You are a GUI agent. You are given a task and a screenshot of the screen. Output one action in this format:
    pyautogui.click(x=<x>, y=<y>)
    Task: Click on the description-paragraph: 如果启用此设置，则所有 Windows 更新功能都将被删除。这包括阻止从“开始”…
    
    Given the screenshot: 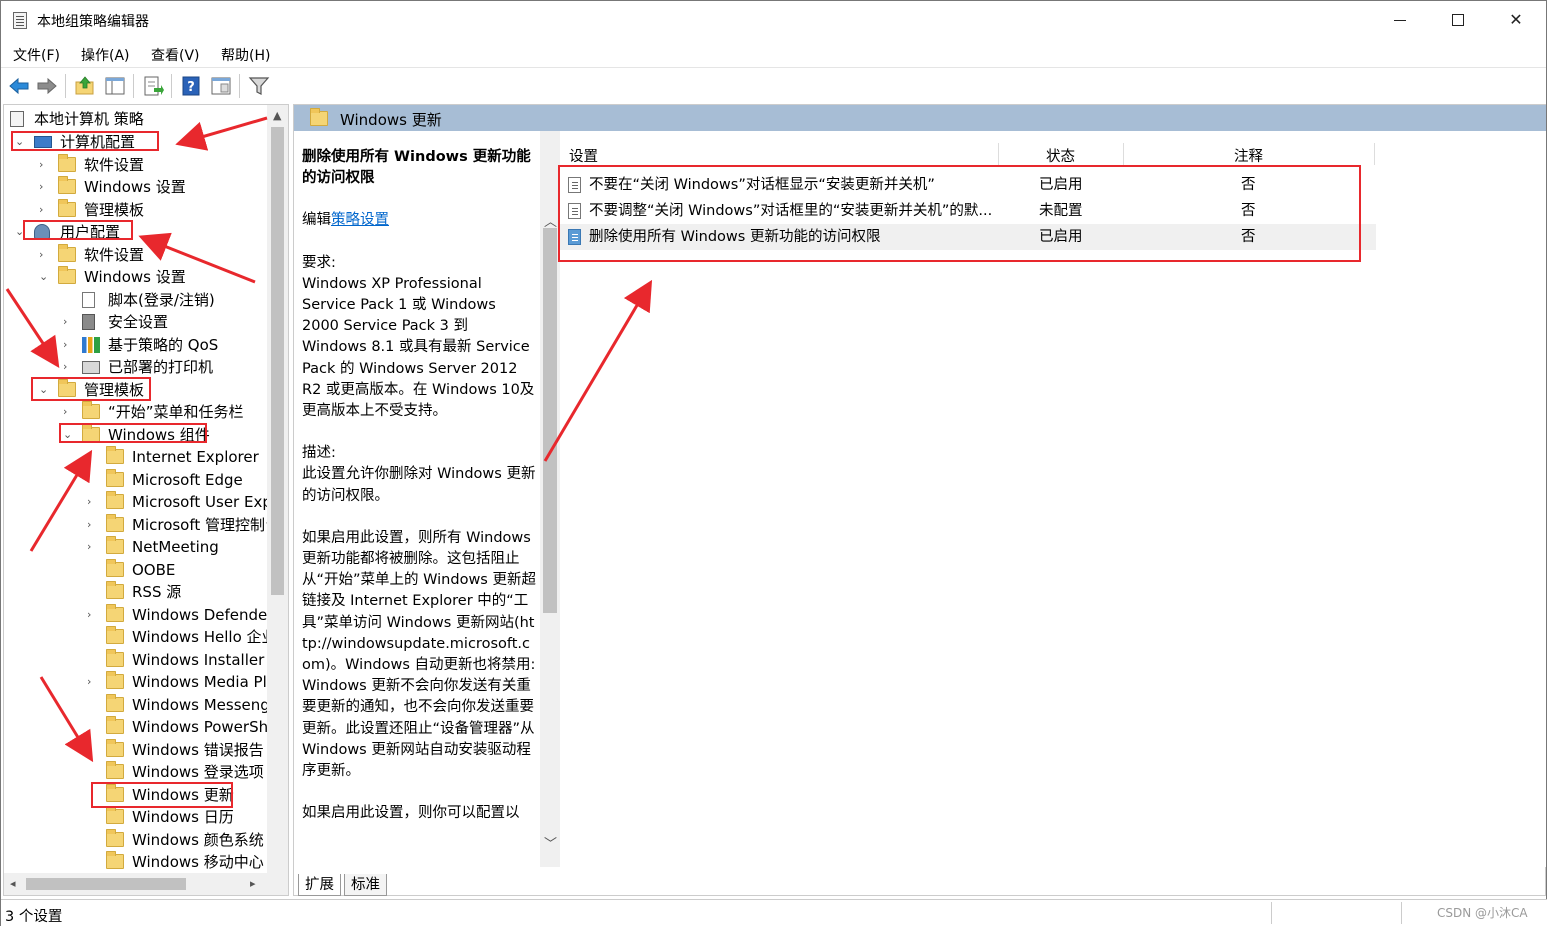 What is the action you would take?
    pyautogui.click(x=419, y=654)
    